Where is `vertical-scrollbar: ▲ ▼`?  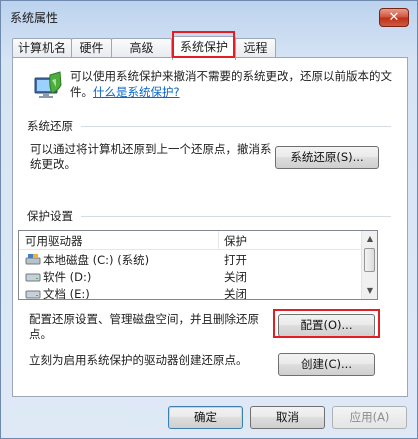 vertical-scrollbar: ▲ ▼ is located at coordinates (369, 265).